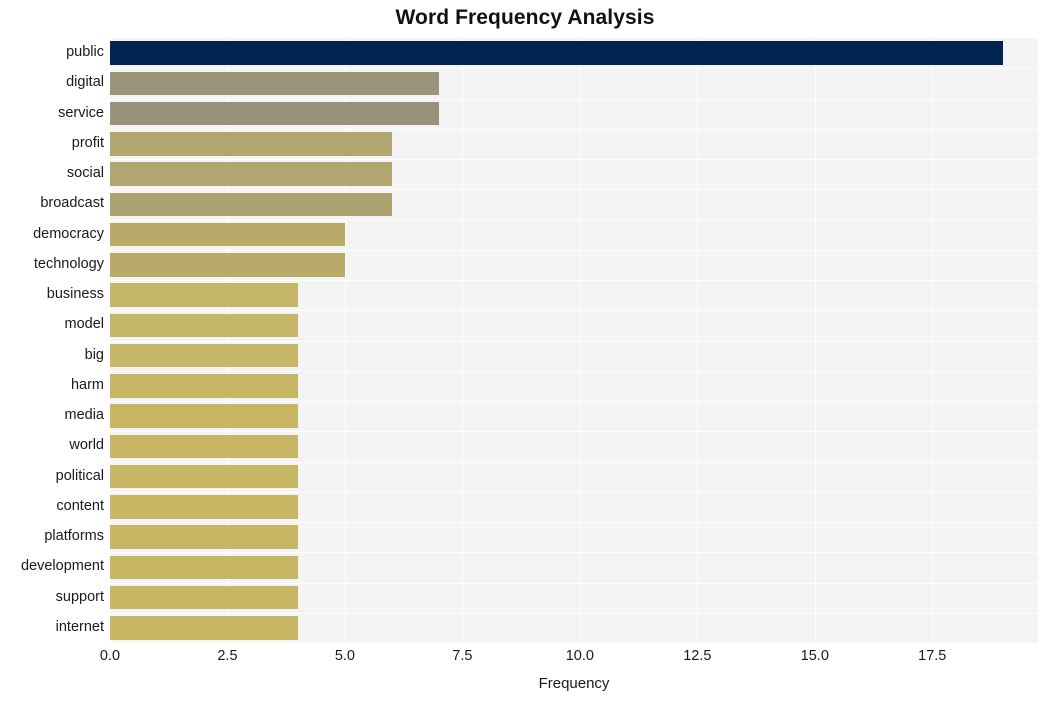 This screenshot has width=1050, height=701. What do you see at coordinates (525, 660) in the screenshot?
I see `x-axis-tick-labels: 0.0 2.5 5.0 7.5 10.0 12.5 15.0 17.5` at bounding box center [525, 660].